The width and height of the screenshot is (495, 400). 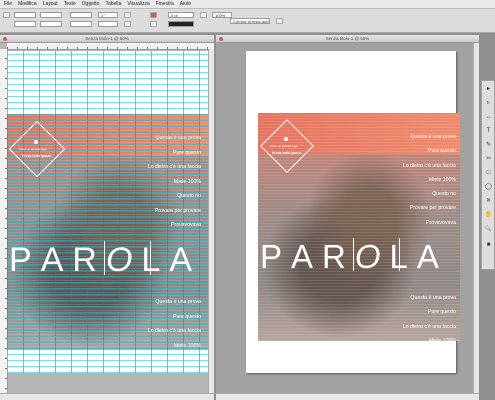 What do you see at coordinates (488, 117) in the screenshot?
I see `gap-tool-icon: ↔` at bounding box center [488, 117].